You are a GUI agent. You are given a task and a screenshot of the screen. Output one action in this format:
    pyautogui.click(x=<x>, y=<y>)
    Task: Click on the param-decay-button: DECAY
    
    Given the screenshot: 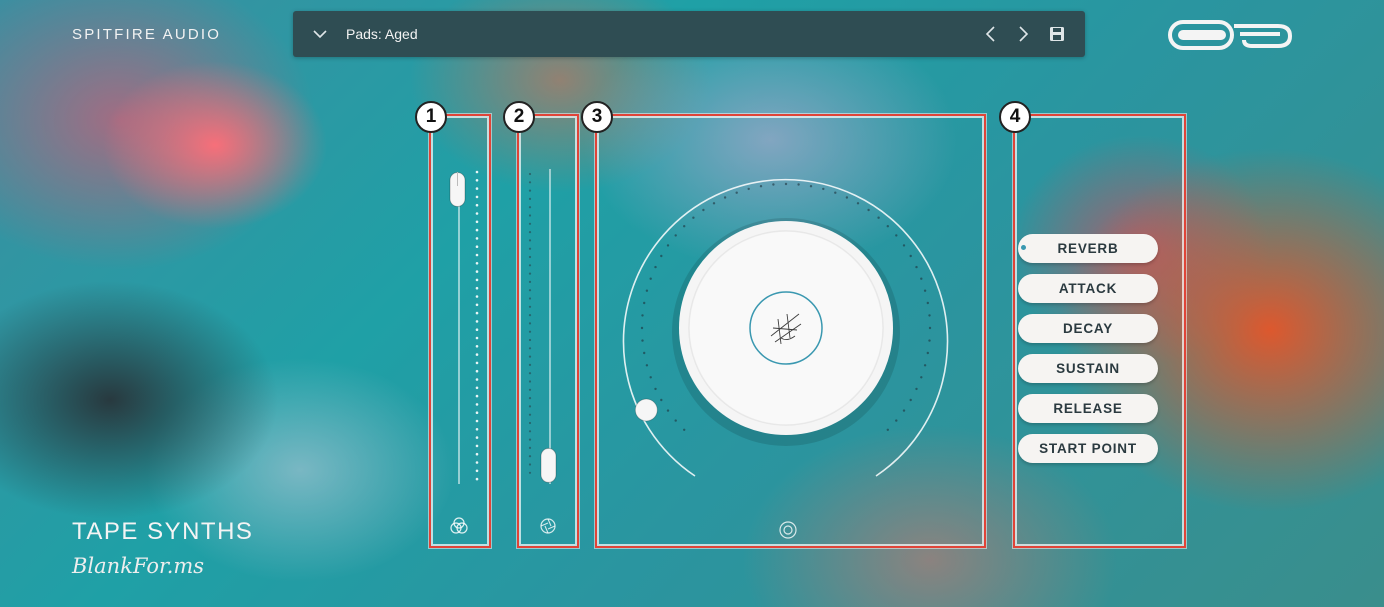 What is the action you would take?
    pyautogui.click(x=1088, y=328)
    